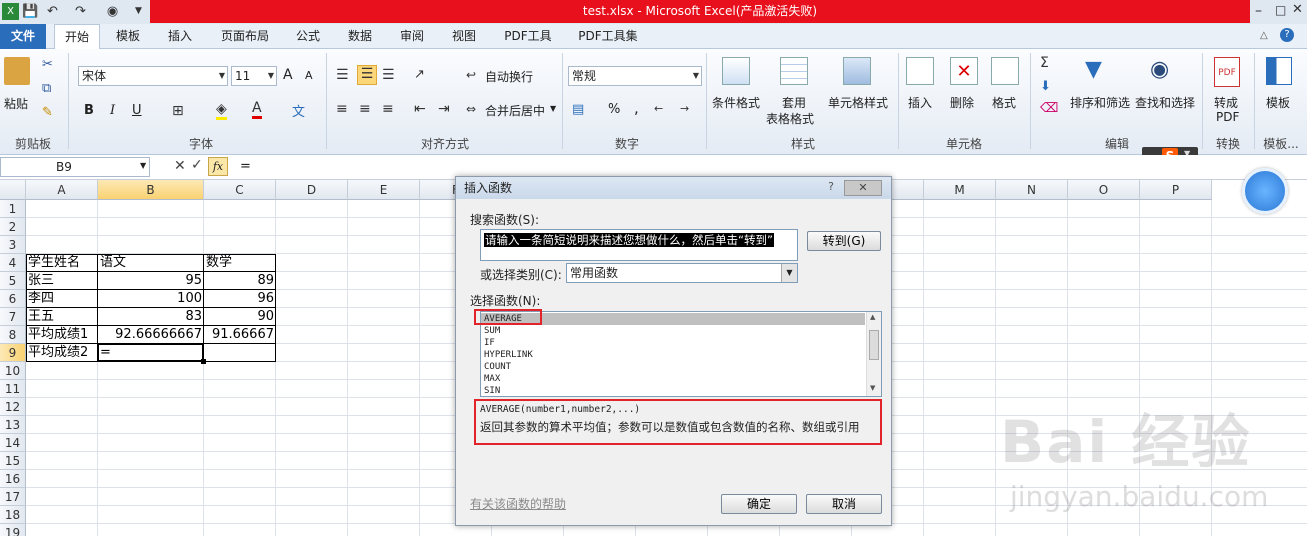  Describe the element at coordinates (960, 190) in the screenshot. I see `column-header: M` at that location.